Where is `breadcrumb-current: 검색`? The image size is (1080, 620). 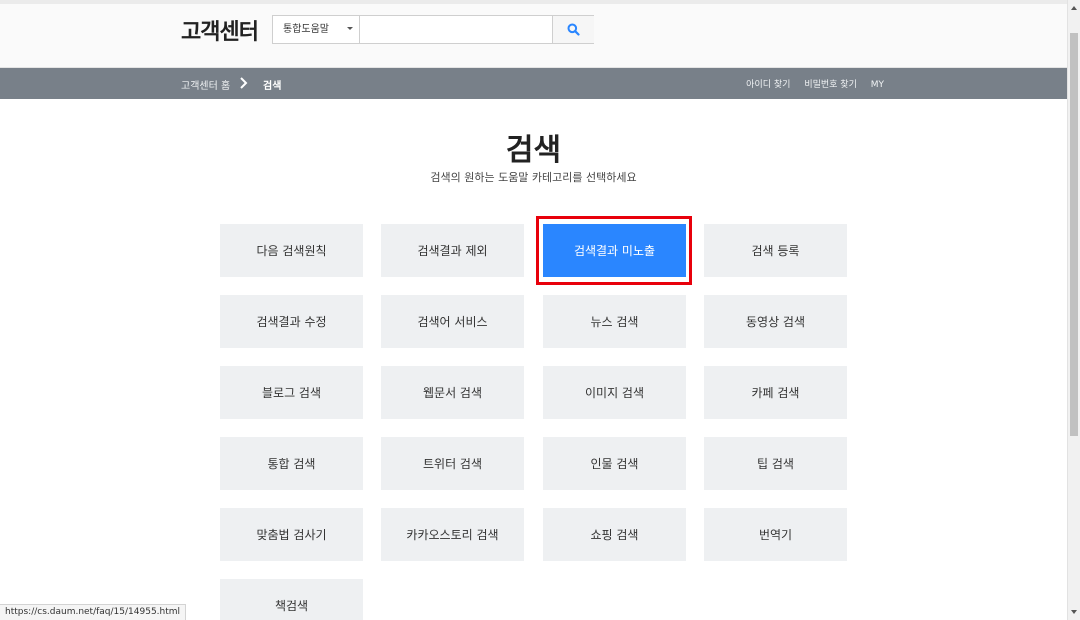 breadcrumb-current: 검색 is located at coordinates (272, 86).